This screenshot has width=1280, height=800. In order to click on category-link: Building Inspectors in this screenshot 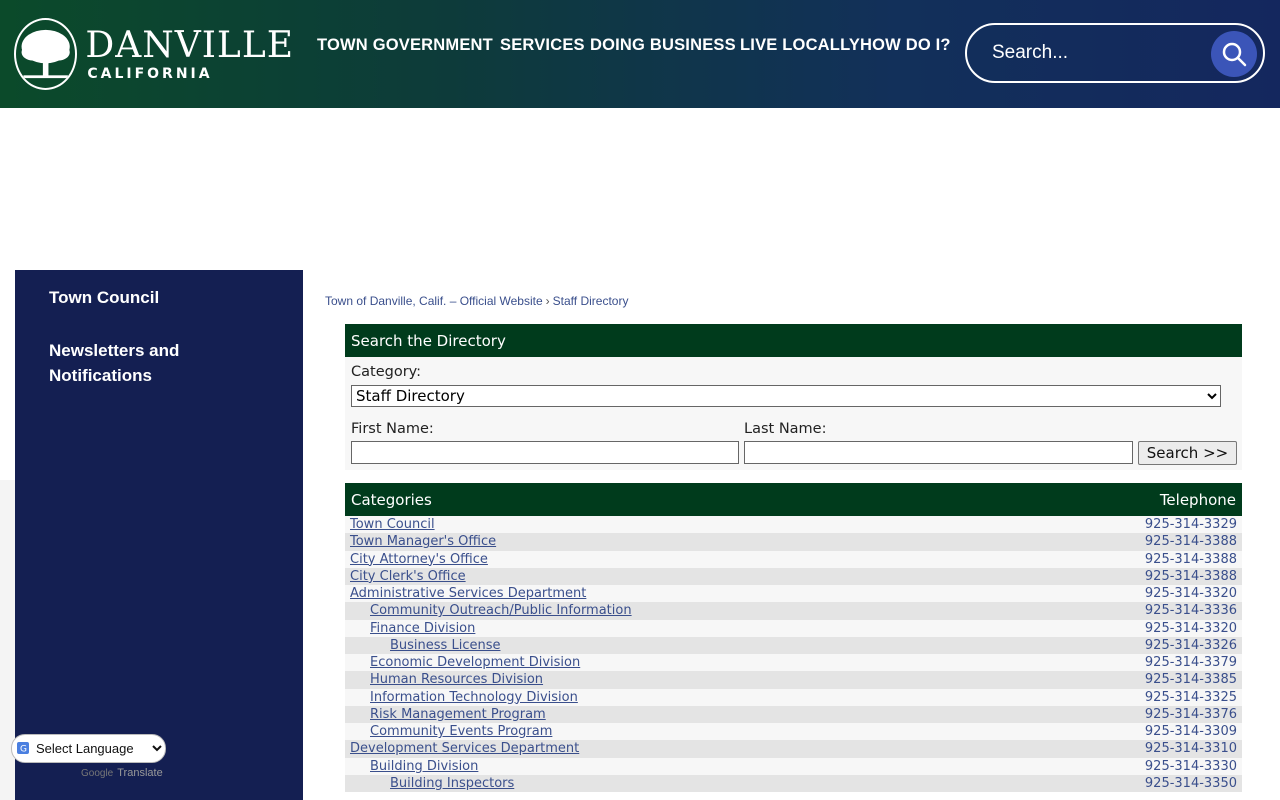, I will do `click(452, 783)`.